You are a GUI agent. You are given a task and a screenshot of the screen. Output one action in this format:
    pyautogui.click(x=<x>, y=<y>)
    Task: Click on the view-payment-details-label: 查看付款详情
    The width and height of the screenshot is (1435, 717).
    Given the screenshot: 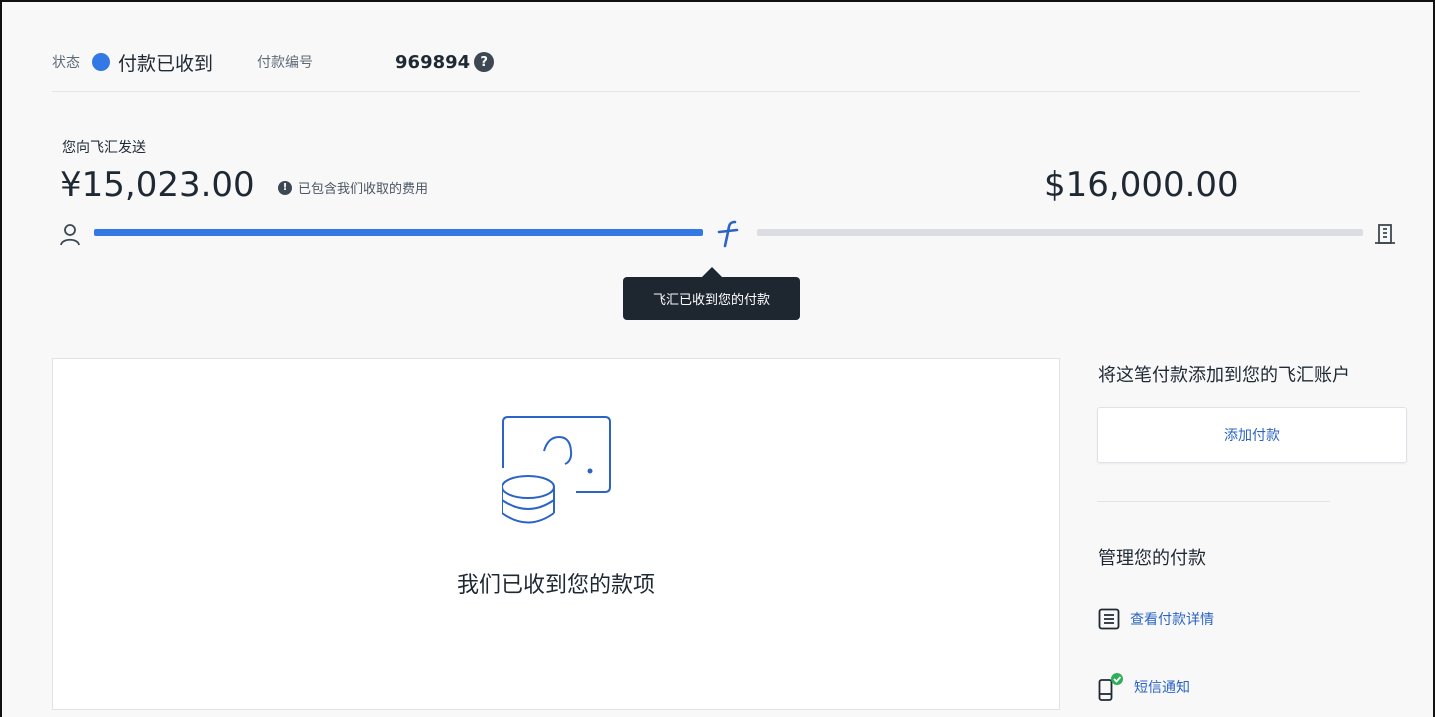 What is the action you would take?
    pyautogui.click(x=1172, y=620)
    